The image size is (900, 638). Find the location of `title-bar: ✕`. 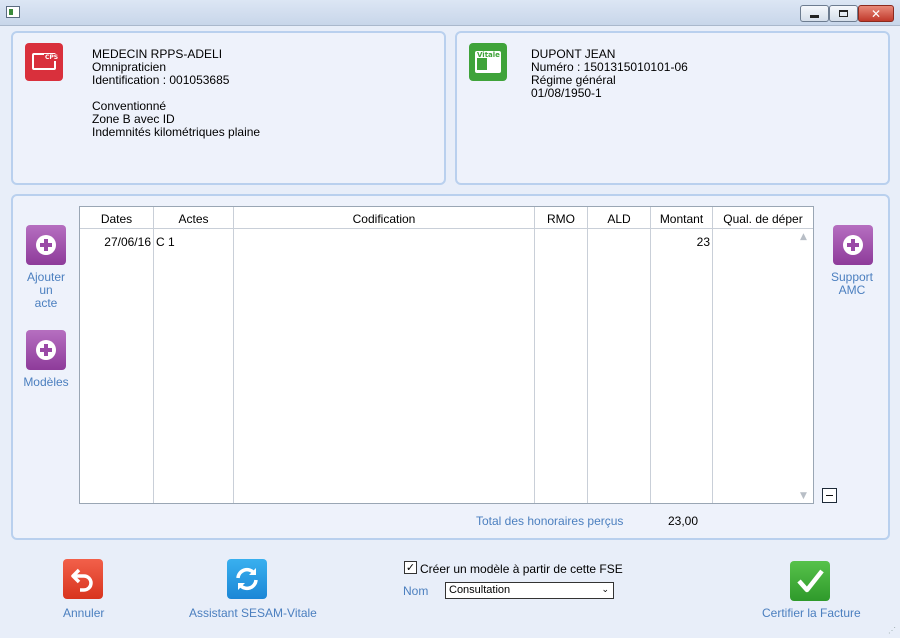

title-bar: ✕ is located at coordinates (450, 13).